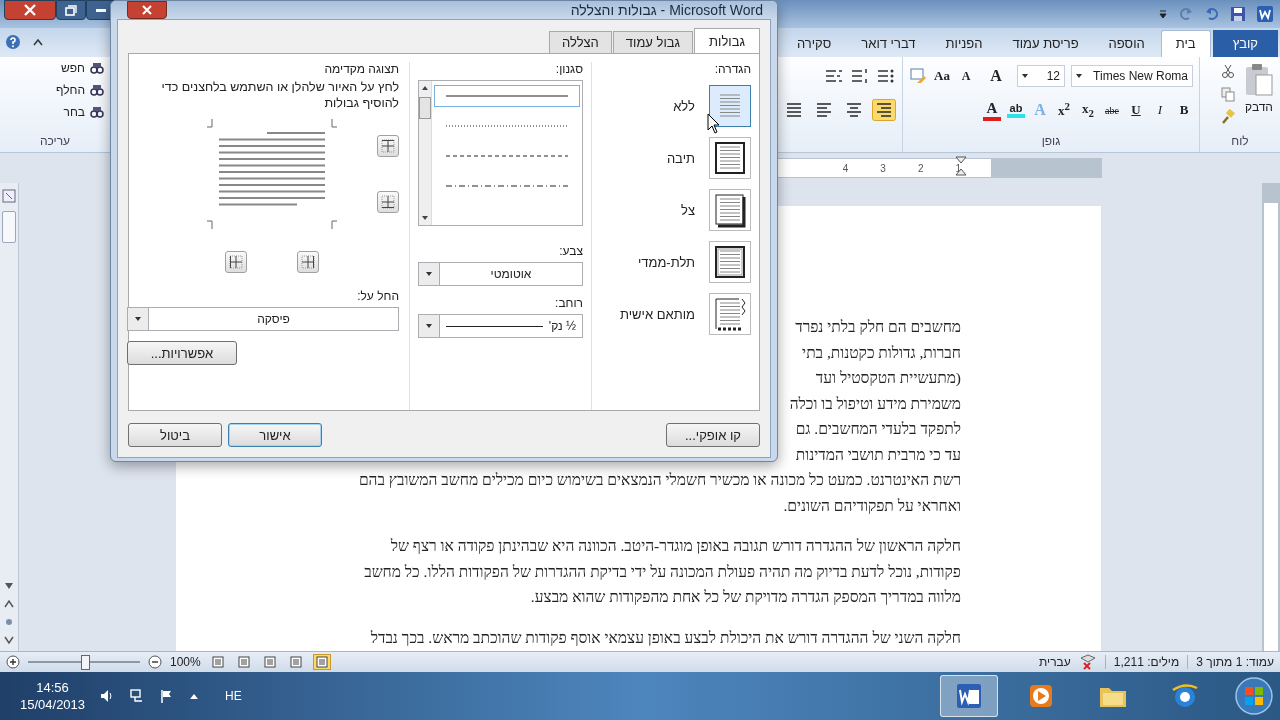 This screenshot has width=1280, height=720. What do you see at coordinates (55, 90) in the screenshot?
I see `editing-command: החלף` at bounding box center [55, 90].